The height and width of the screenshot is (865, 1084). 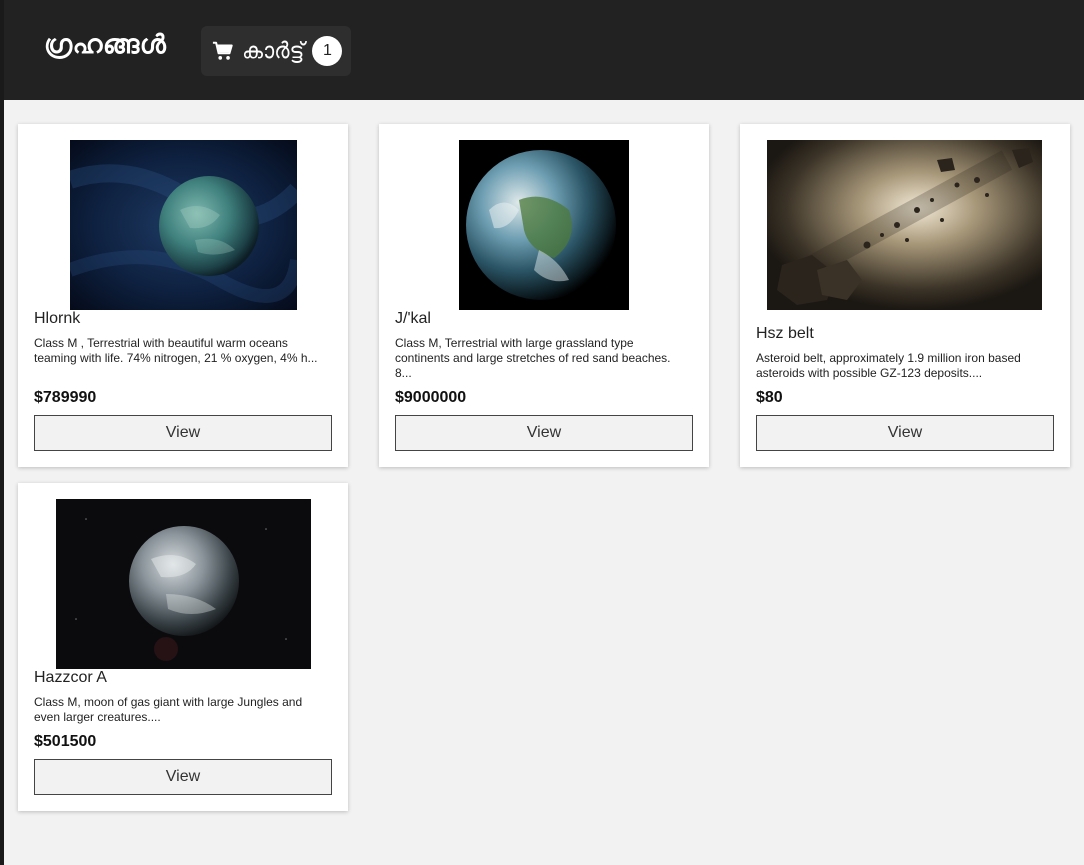 I want to click on product-name: Hlornk, so click(x=57, y=318).